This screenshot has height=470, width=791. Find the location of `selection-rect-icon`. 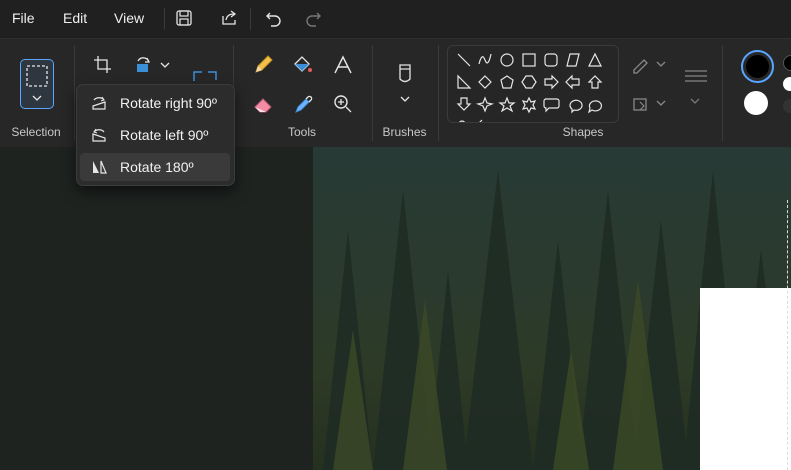

selection-rect-icon is located at coordinates (37, 76).